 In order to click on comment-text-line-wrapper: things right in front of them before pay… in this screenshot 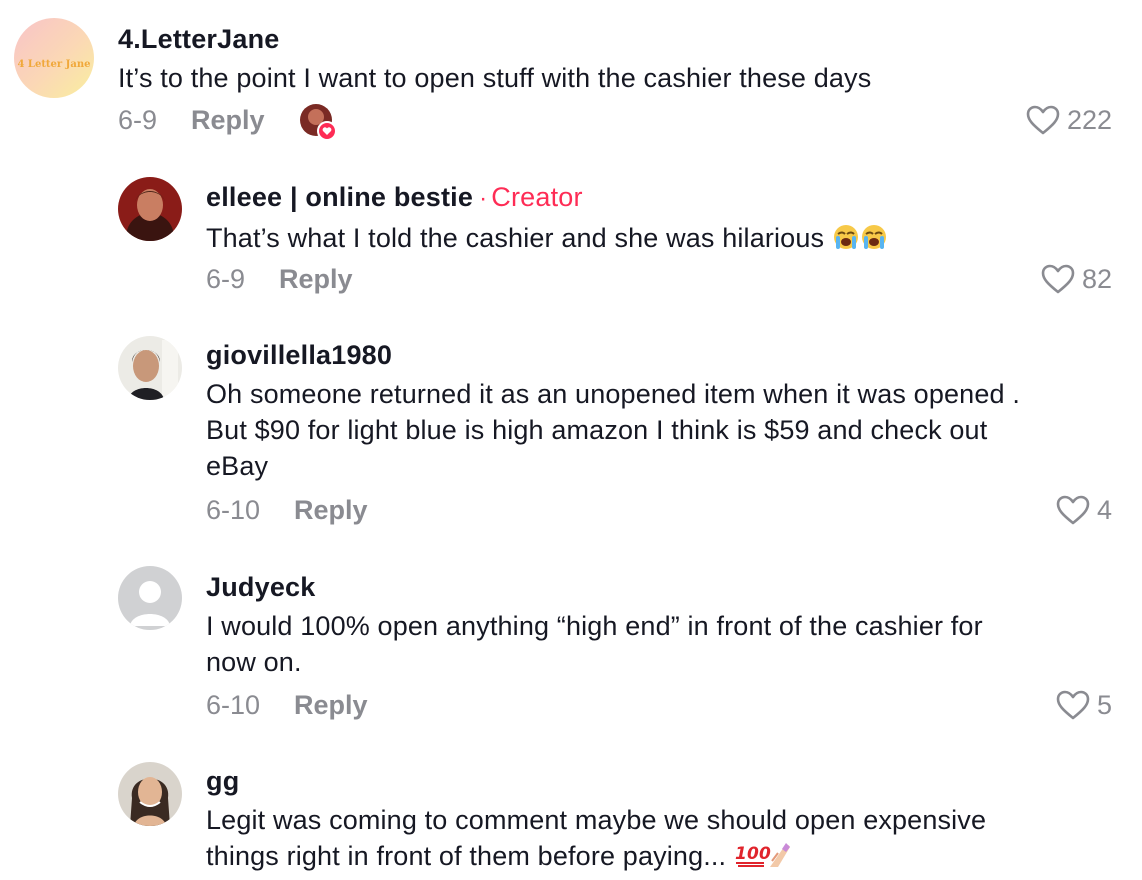, I will do `click(596, 856)`.